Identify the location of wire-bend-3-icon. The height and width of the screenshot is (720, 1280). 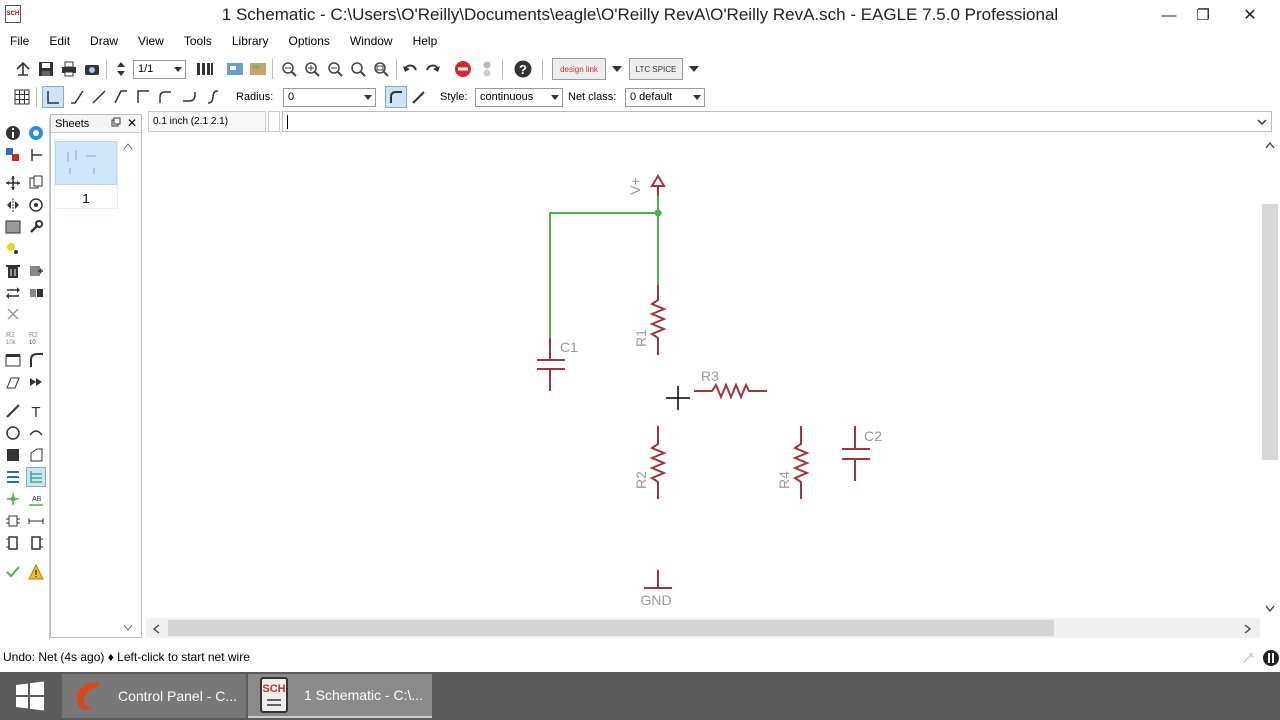
(121, 97).